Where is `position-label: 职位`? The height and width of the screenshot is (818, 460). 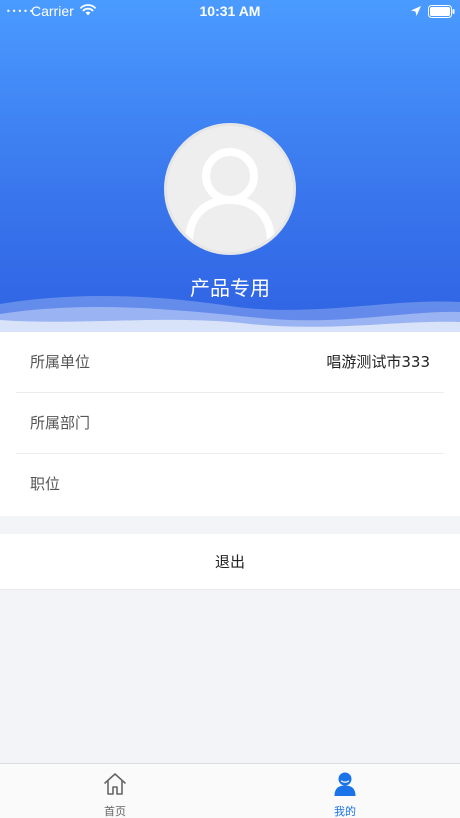 position-label: 职位 is located at coordinates (45, 484).